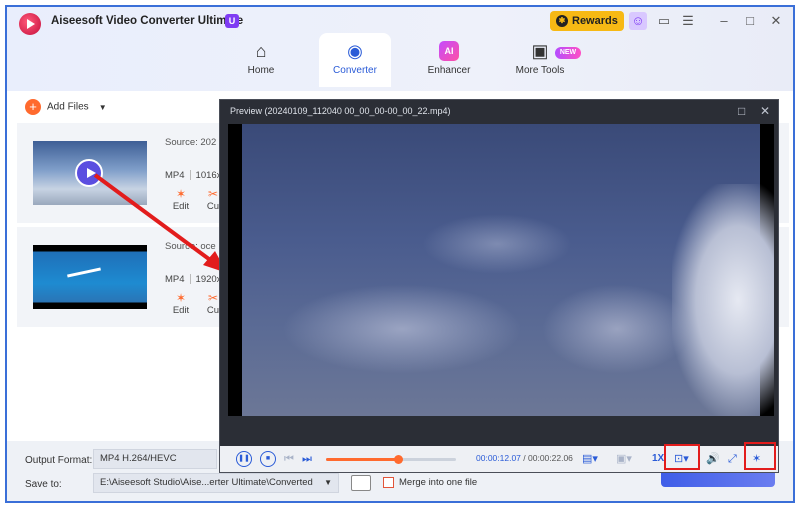 Image resolution: width=800 pixels, height=508 pixels. I want to click on fullscreen-icon: ⤢, so click(732, 459).